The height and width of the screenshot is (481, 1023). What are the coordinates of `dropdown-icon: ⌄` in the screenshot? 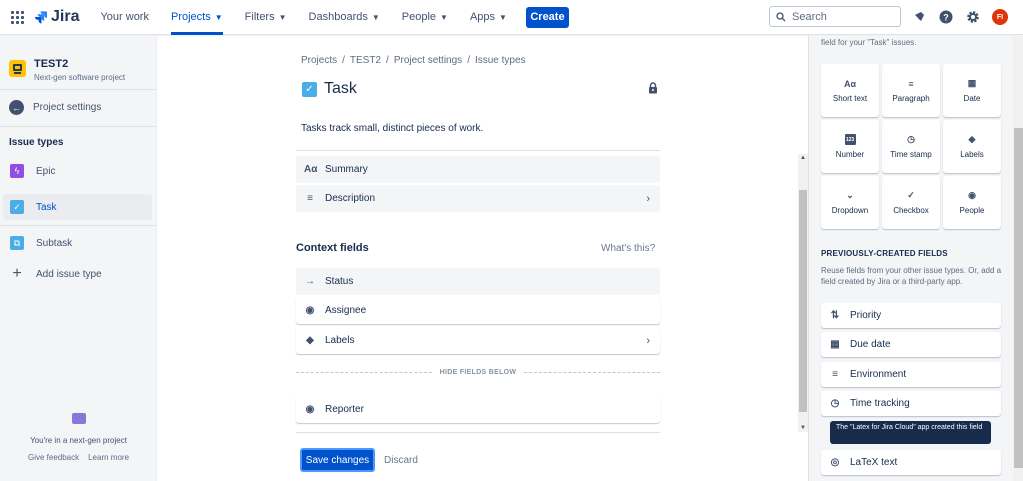 It's located at (850, 195).